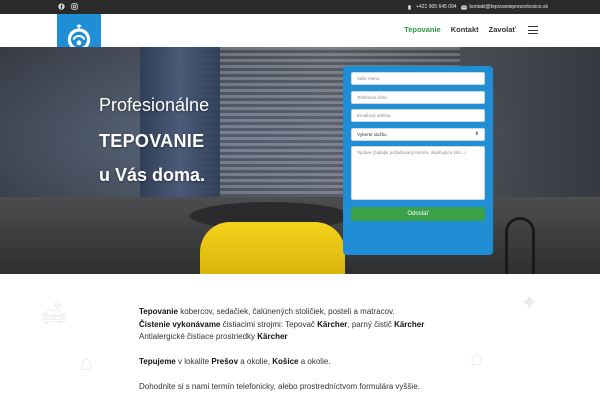 This screenshot has width=600, height=400. I want to click on cleaning-deco-icon: ✦, so click(529, 302).